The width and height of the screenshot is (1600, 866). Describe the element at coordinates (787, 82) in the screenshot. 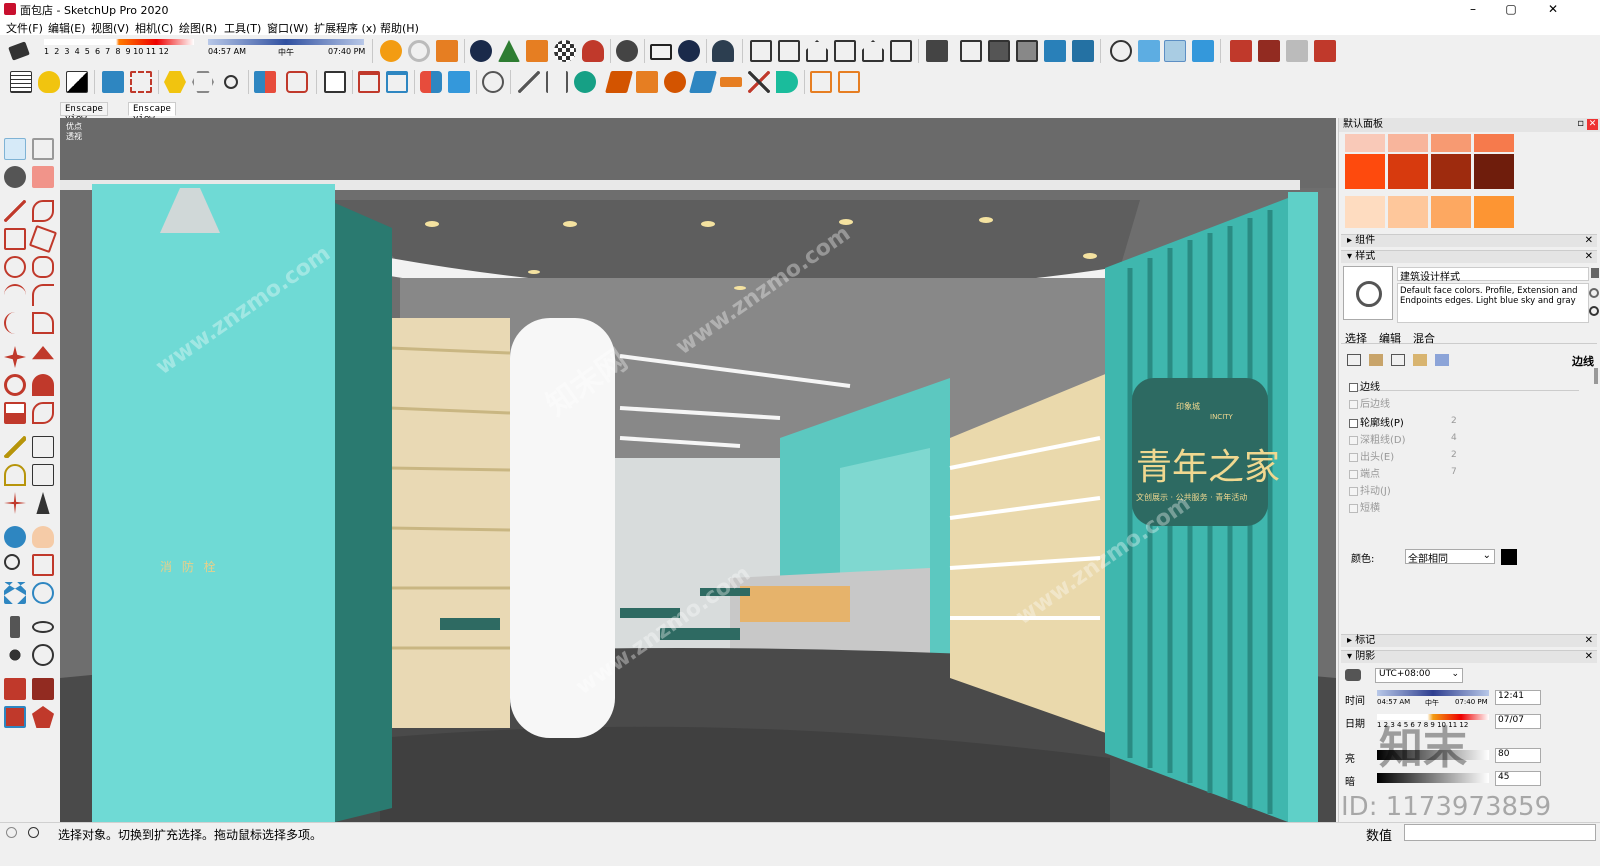

I see `curve-icon` at that location.